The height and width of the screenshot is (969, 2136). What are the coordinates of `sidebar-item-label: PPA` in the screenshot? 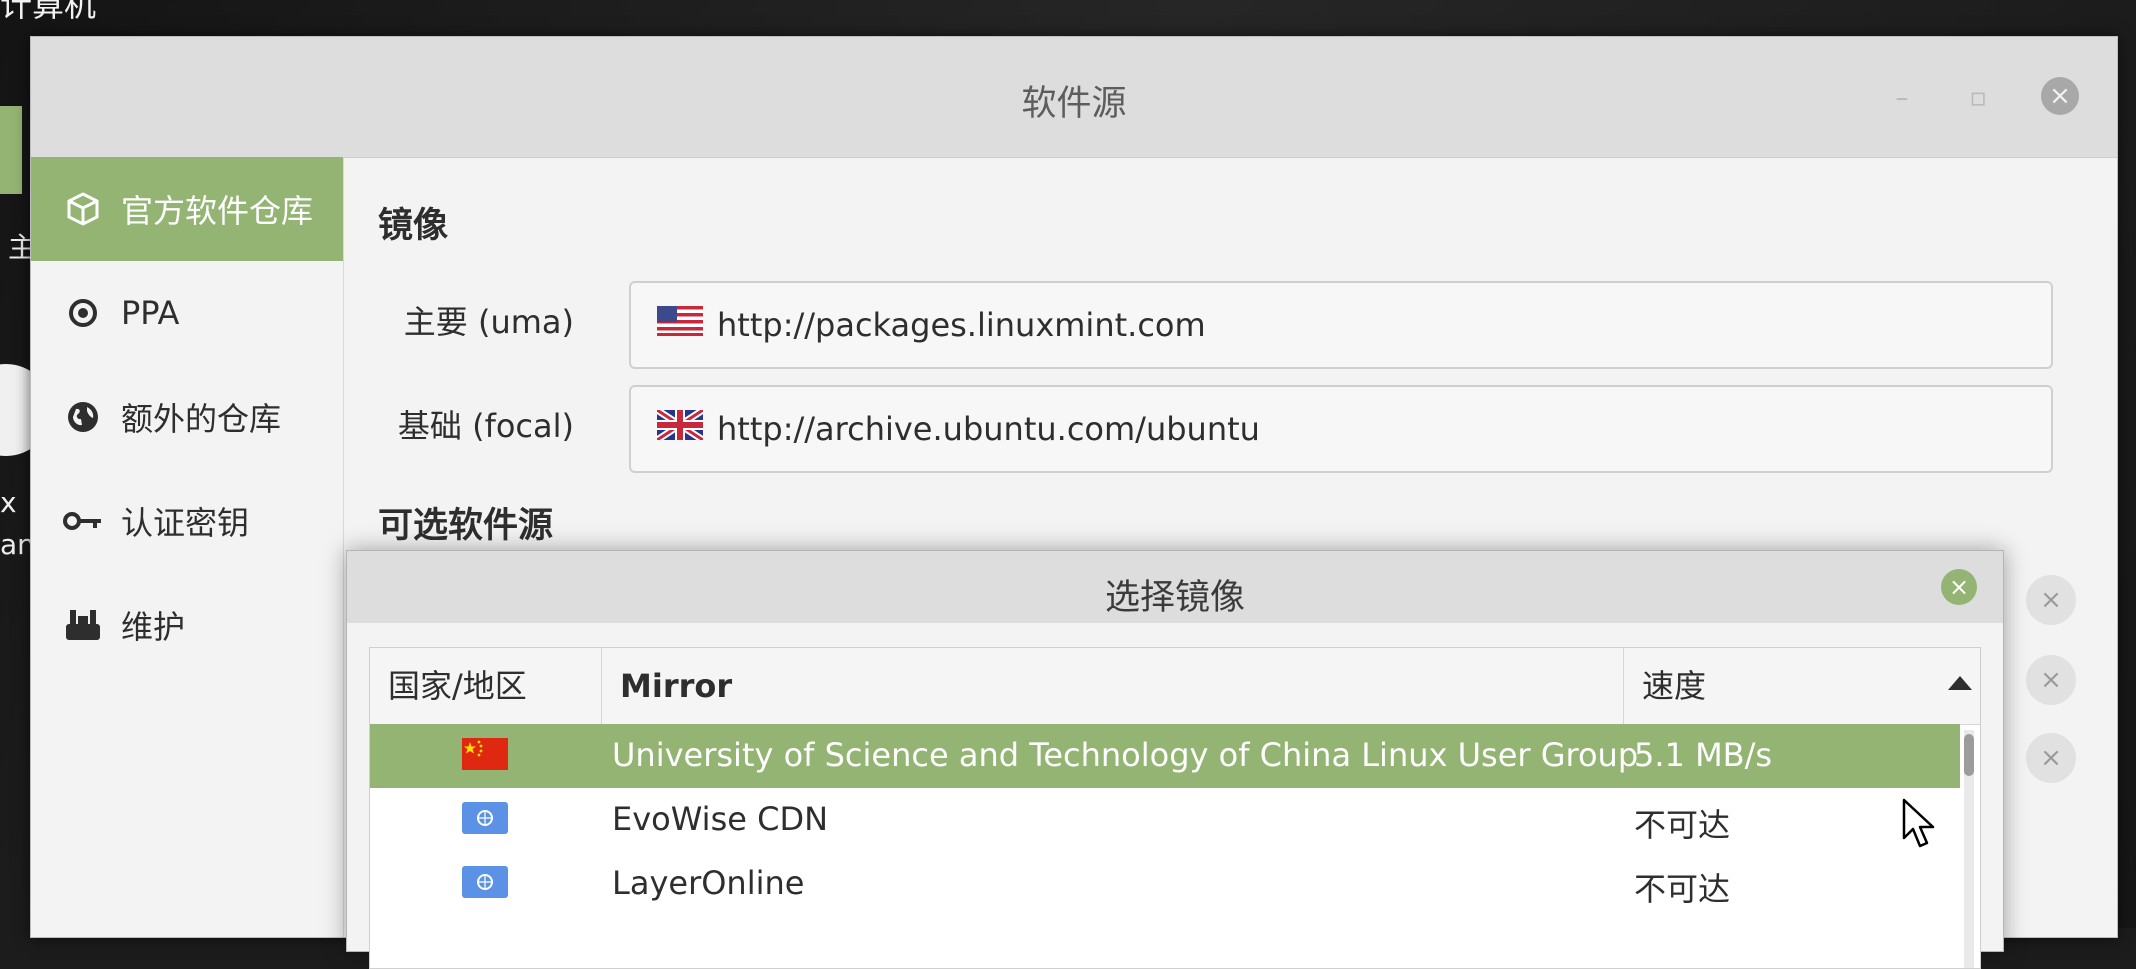 It's located at (150, 313).